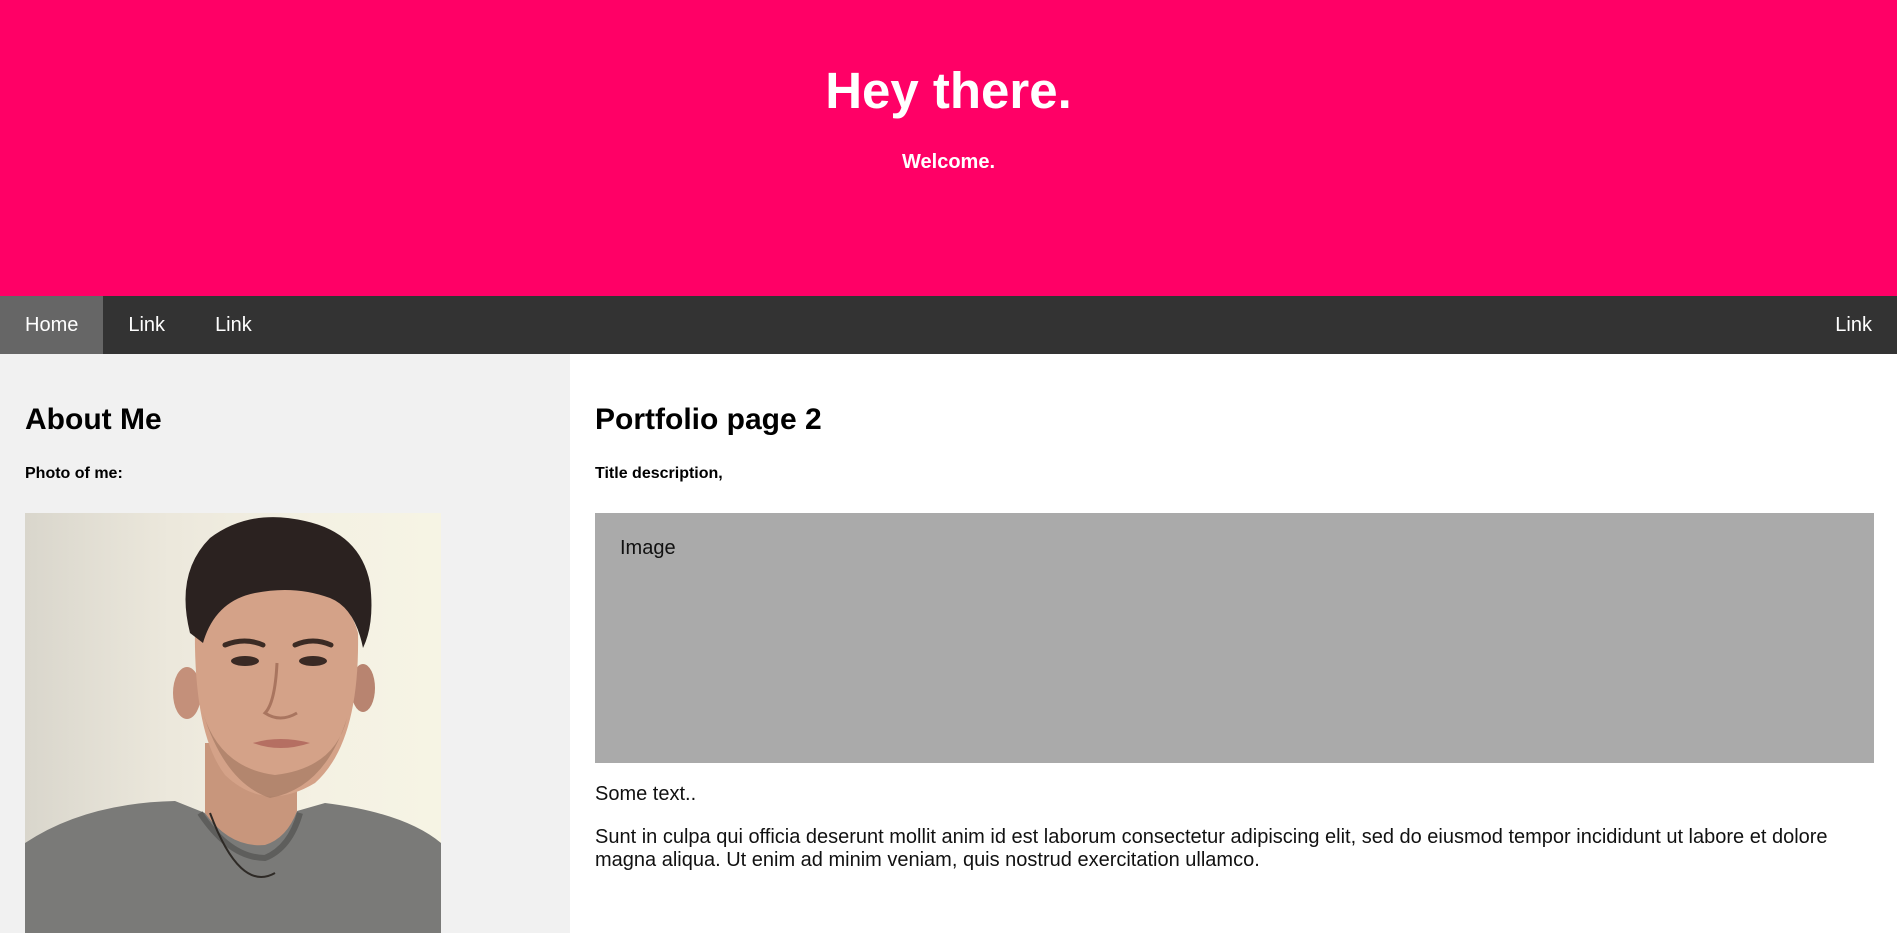  What do you see at coordinates (948, 325) in the screenshot?
I see `navbar: Home Link Link Link` at bounding box center [948, 325].